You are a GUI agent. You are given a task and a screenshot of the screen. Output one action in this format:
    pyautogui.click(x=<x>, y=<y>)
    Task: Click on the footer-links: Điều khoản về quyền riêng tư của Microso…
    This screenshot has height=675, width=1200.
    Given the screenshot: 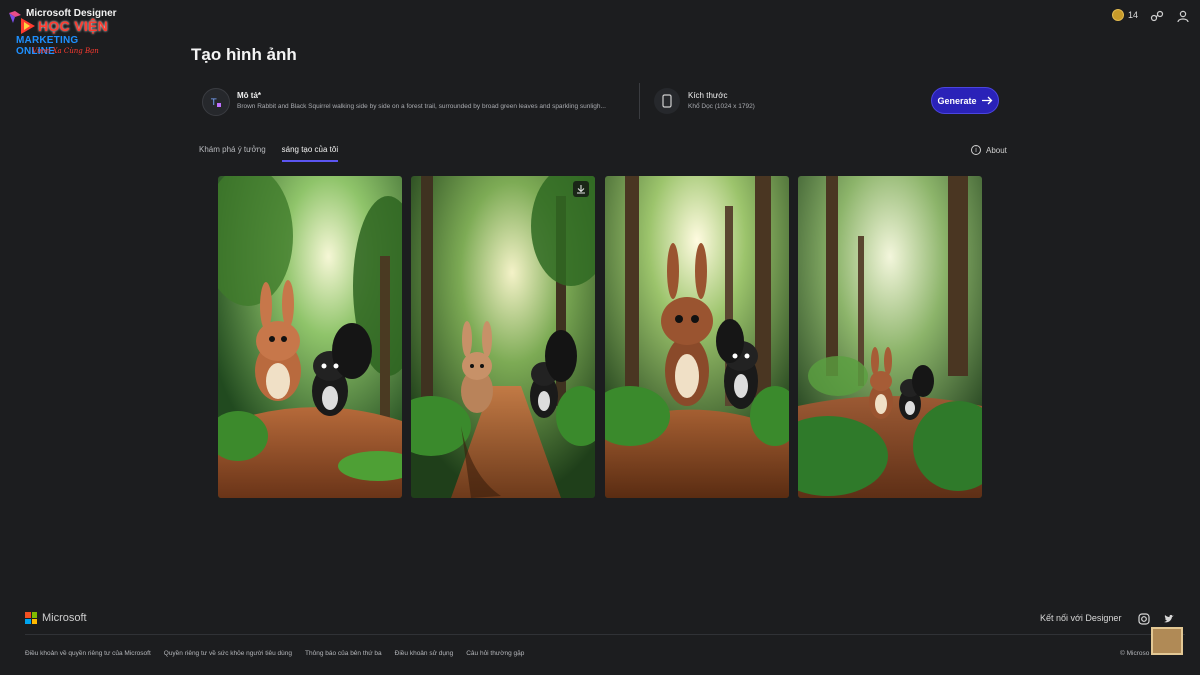 What is the action you would take?
    pyautogui.click(x=274, y=653)
    